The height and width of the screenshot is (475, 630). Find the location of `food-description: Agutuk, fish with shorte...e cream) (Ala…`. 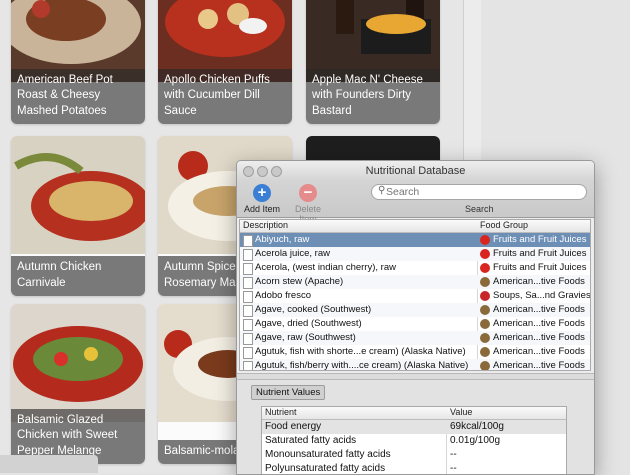

food-description: Agutuk, fish with shorte...e cream) (Ala… is located at coordinates (360, 351).